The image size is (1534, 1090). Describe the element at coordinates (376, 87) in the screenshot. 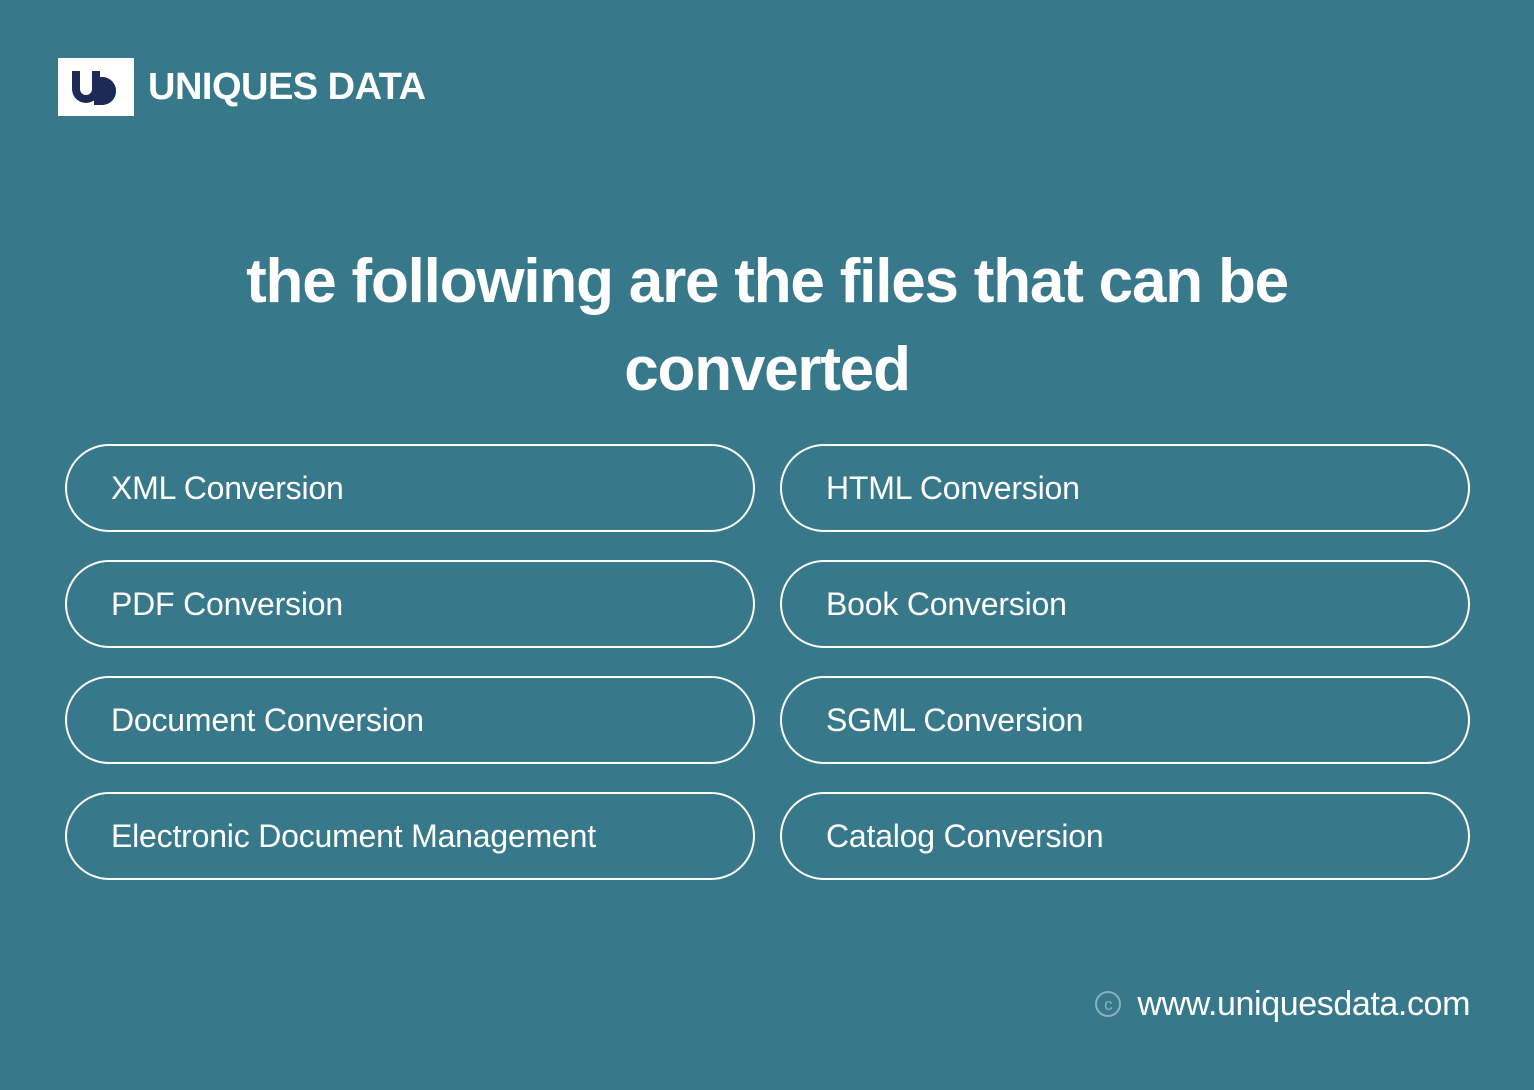

I see `brand-word-secondary: DATA` at that location.